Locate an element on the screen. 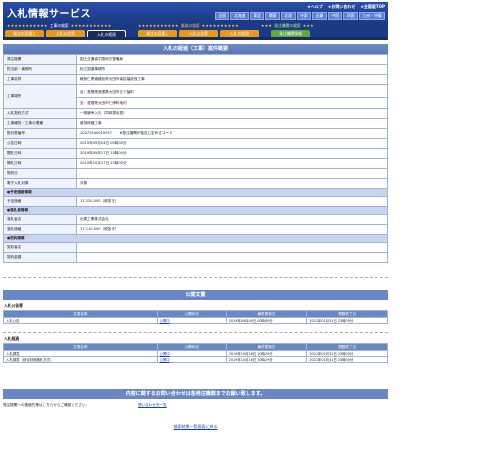 This screenshot has width=500, height=464. row-label: 設計書番号 is located at coordinates (40, 133).